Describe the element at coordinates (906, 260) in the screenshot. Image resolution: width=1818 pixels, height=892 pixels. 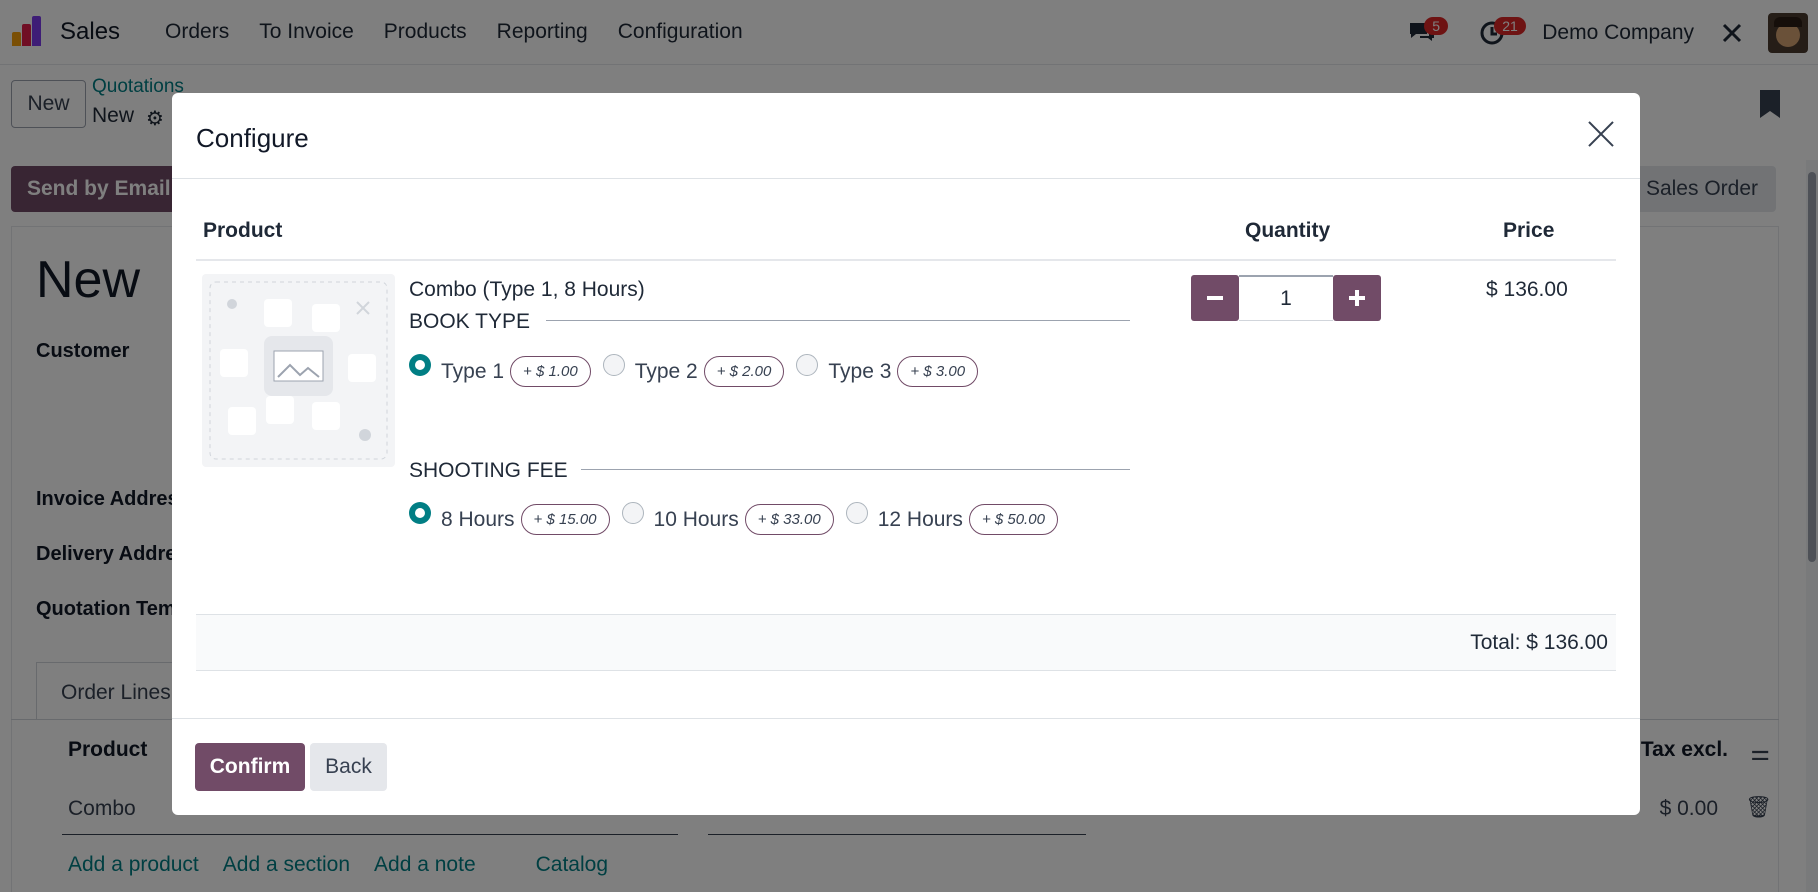
I see `header-divider` at that location.